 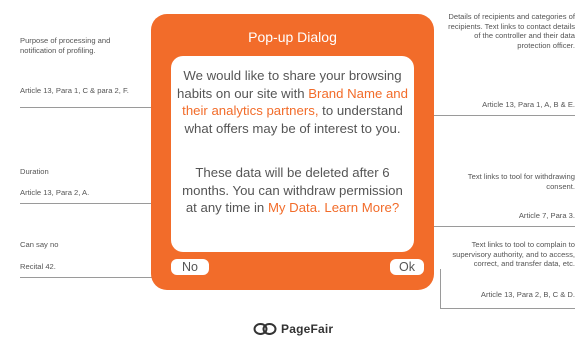 What do you see at coordinates (38, 266) in the screenshot?
I see `annotation-recital-42: Recital 42.` at bounding box center [38, 266].